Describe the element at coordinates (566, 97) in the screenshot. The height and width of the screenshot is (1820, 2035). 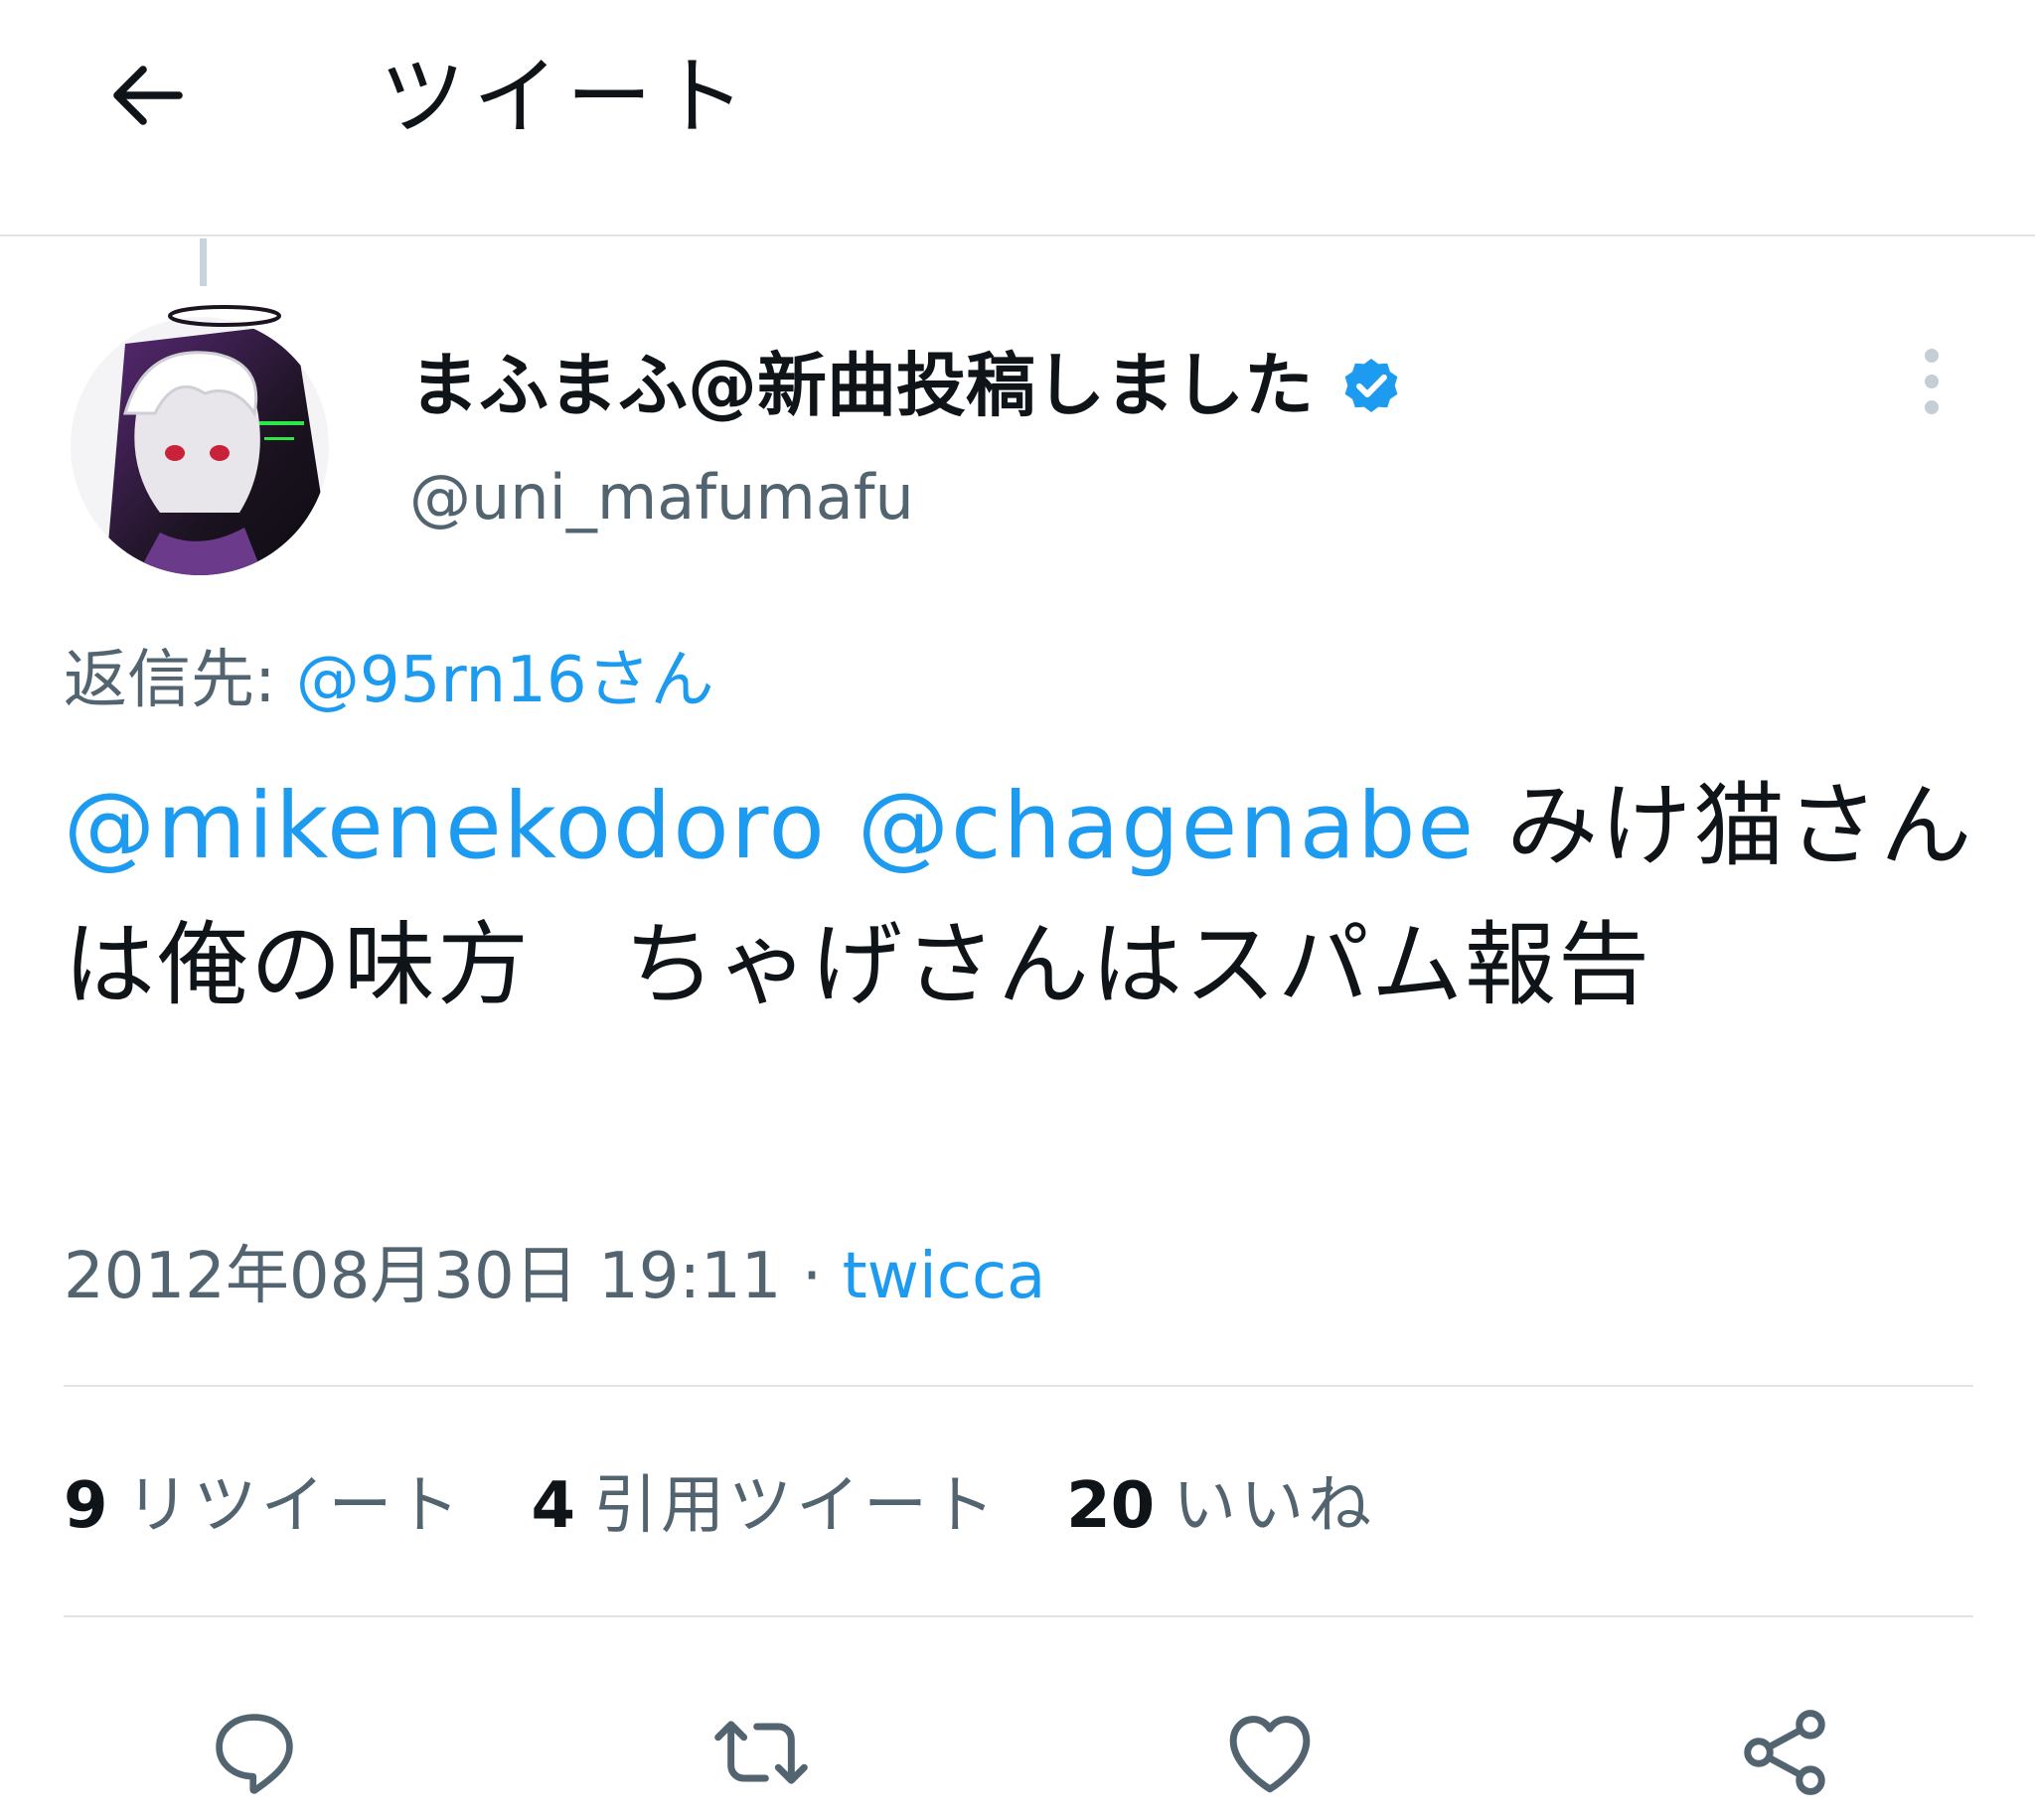
I see `page-title: ツイート` at that location.